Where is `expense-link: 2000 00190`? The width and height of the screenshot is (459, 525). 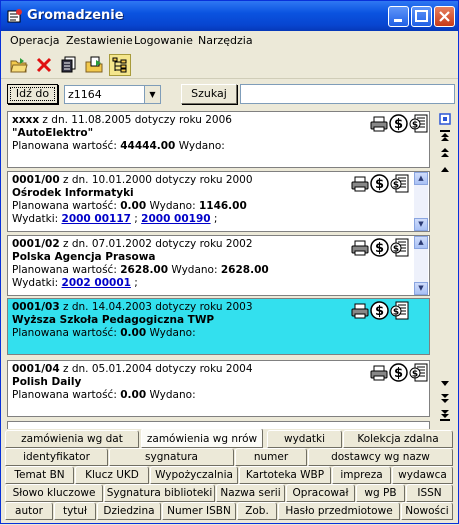 expense-link: 2000 00190 is located at coordinates (175, 219).